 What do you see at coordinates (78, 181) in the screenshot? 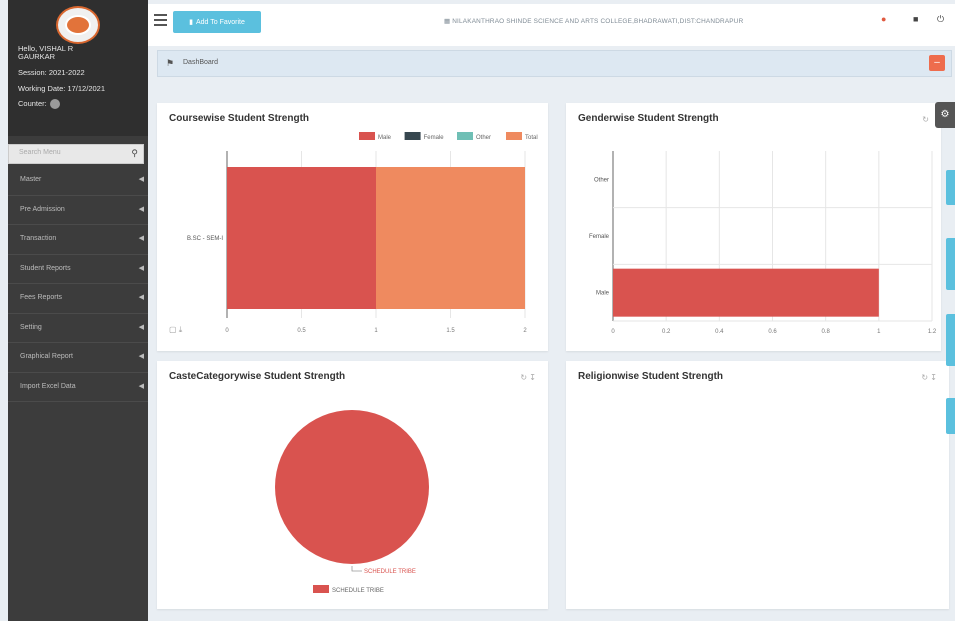
I see `sidebar-item-master: Master ◀` at bounding box center [78, 181].